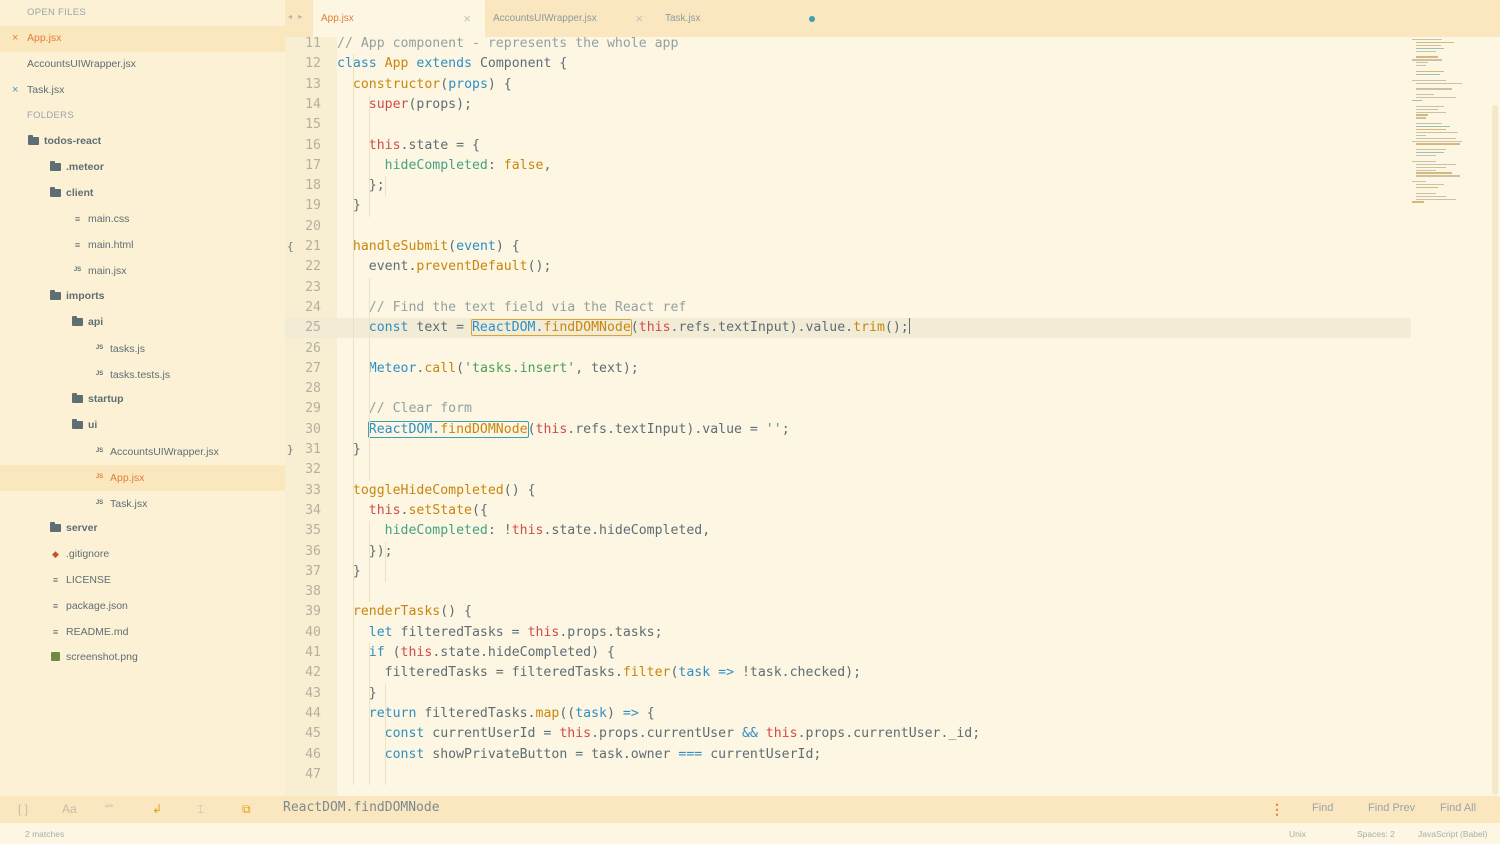  What do you see at coordinates (45, 834) in the screenshot?
I see `match-count: 2 matches` at bounding box center [45, 834].